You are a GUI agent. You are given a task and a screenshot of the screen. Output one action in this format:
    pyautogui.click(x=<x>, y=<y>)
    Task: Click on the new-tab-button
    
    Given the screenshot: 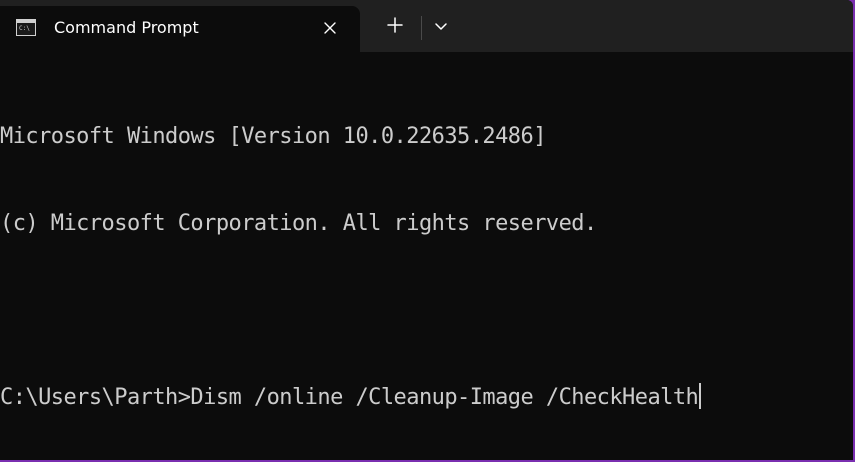 What is the action you would take?
    pyautogui.click(x=395, y=27)
    